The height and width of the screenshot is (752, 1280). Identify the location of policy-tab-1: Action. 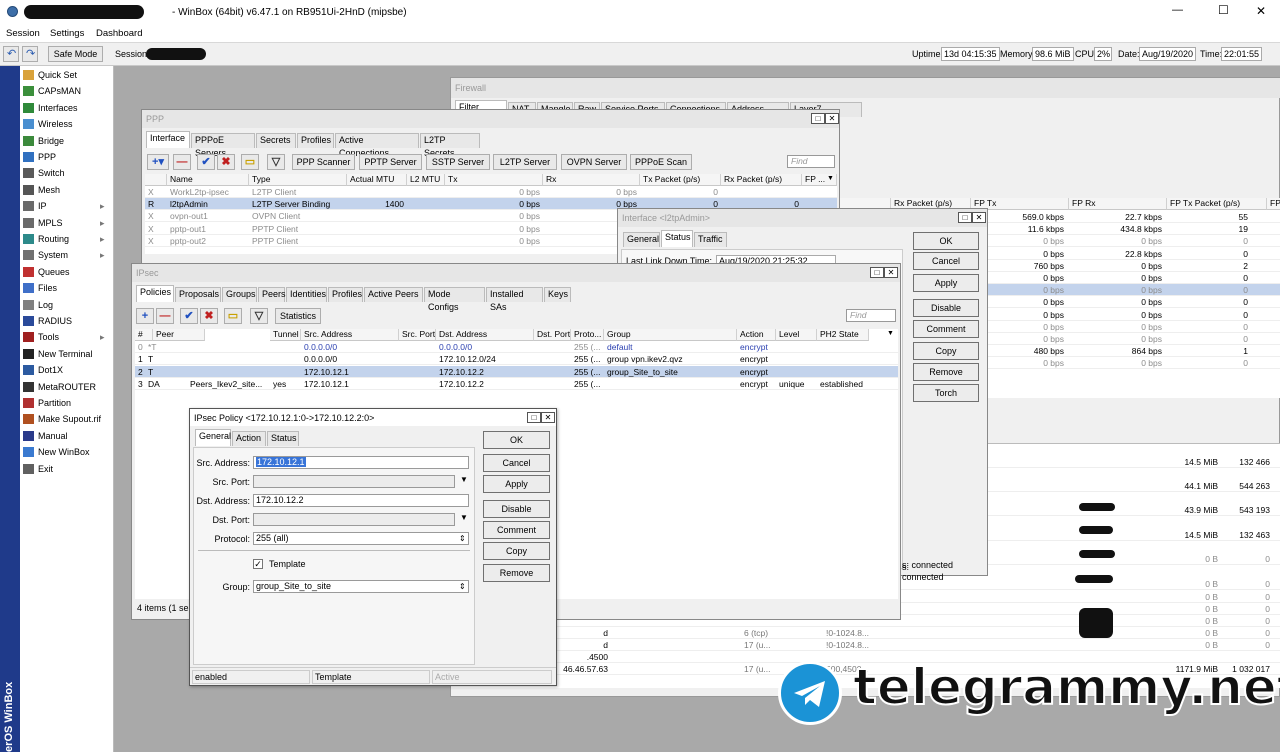
(249, 438).